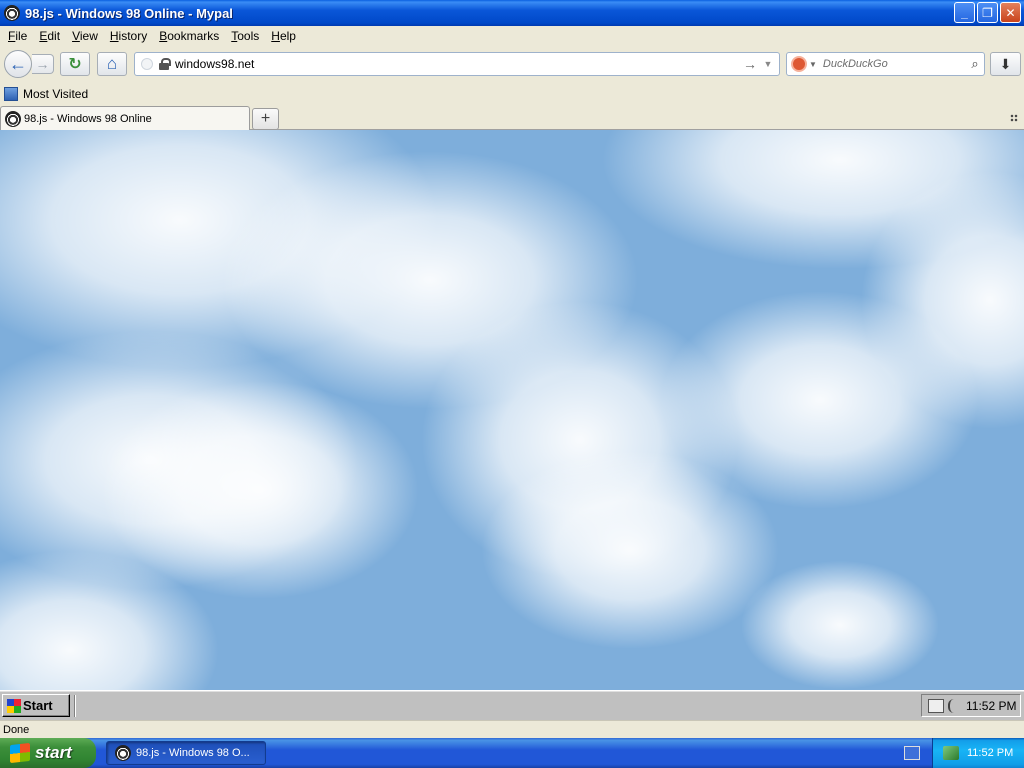 Image resolution: width=1024 pixels, height=768 pixels. I want to click on xp-start-button: start, so click(48, 753).